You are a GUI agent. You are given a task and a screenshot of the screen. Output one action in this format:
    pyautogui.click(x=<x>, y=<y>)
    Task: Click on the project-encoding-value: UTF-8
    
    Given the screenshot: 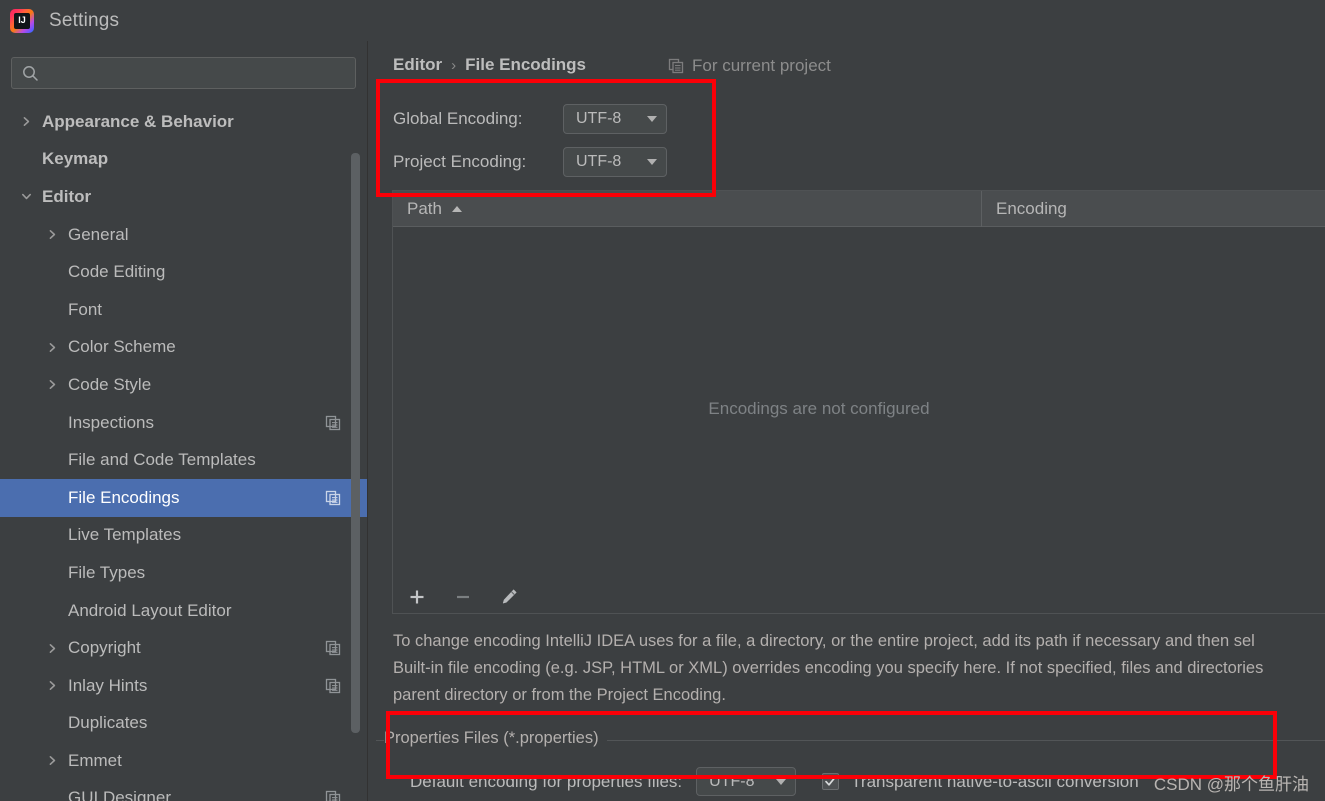 What is the action you would take?
    pyautogui.click(x=599, y=161)
    